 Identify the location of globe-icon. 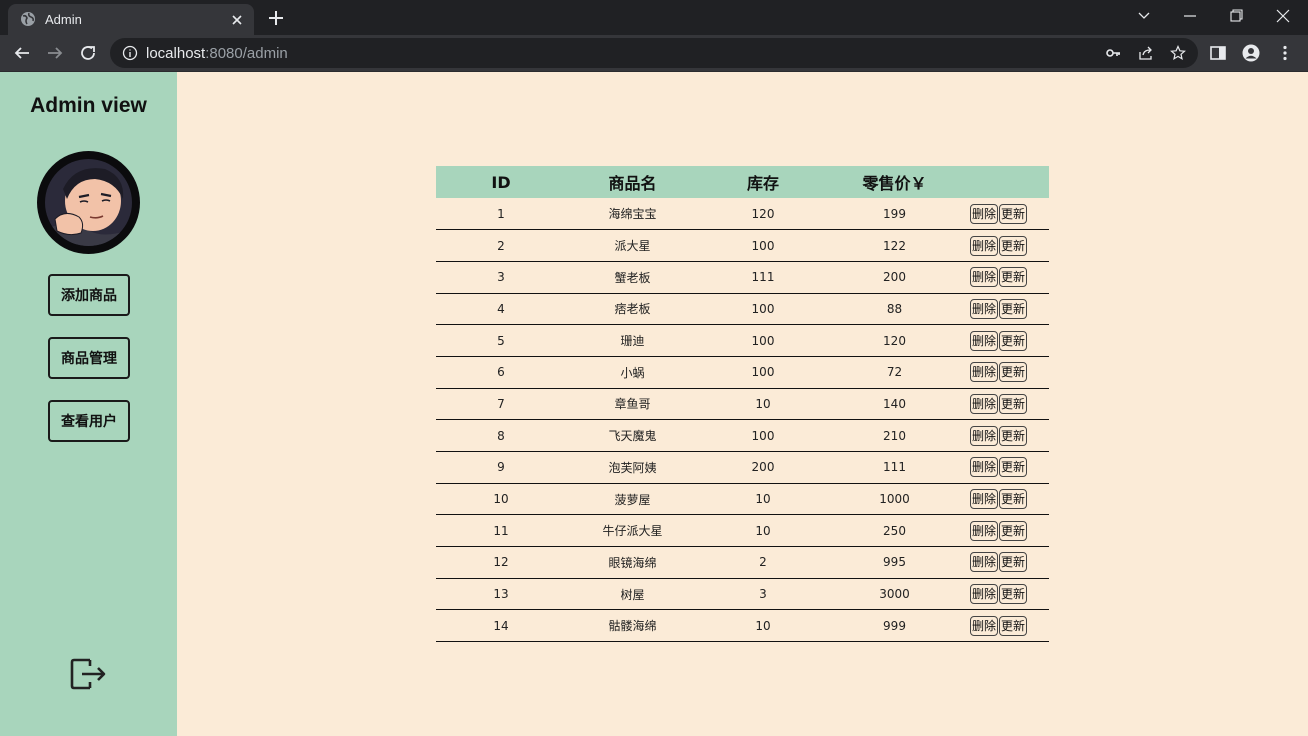
(28, 19).